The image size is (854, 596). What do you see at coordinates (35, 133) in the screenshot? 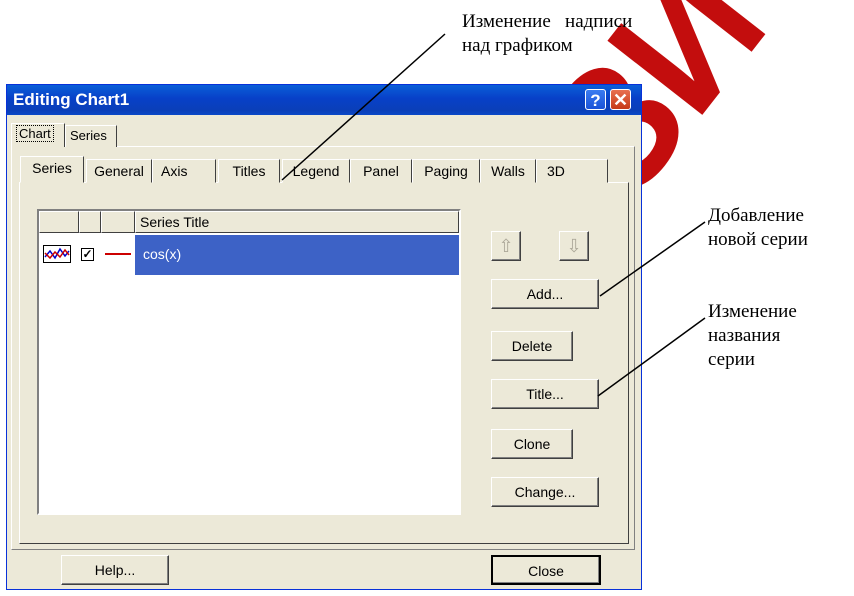
I see `tab-chart-label: Chart` at bounding box center [35, 133].